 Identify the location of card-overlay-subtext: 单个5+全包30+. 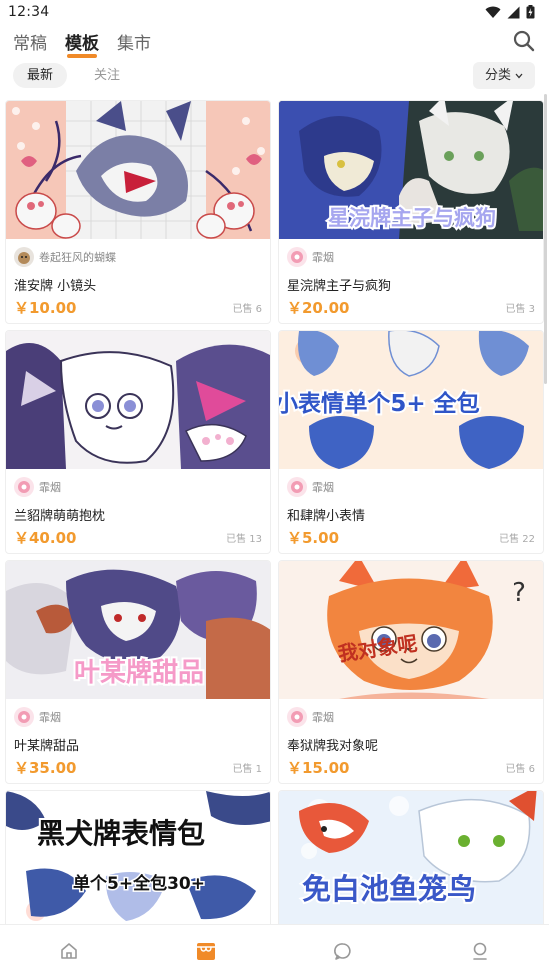
(139, 883).